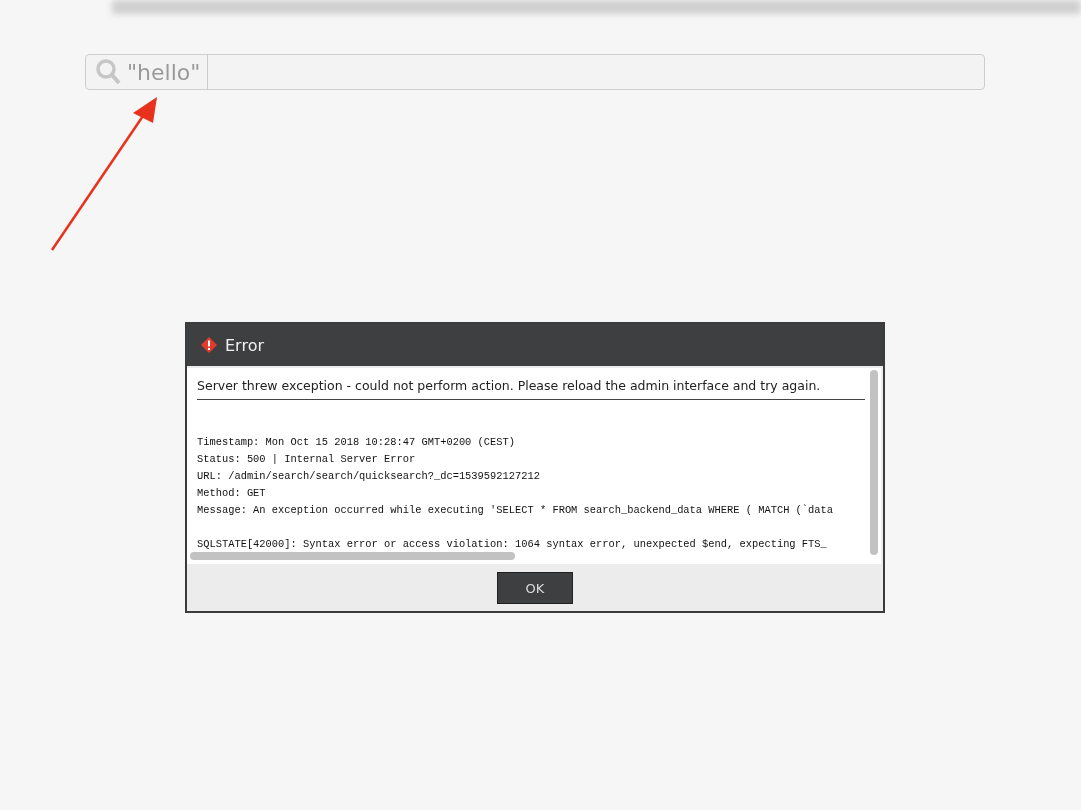 Image resolution: width=1081 pixels, height=810 pixels. I want to click on search-input: "hello", so click(167, 72).